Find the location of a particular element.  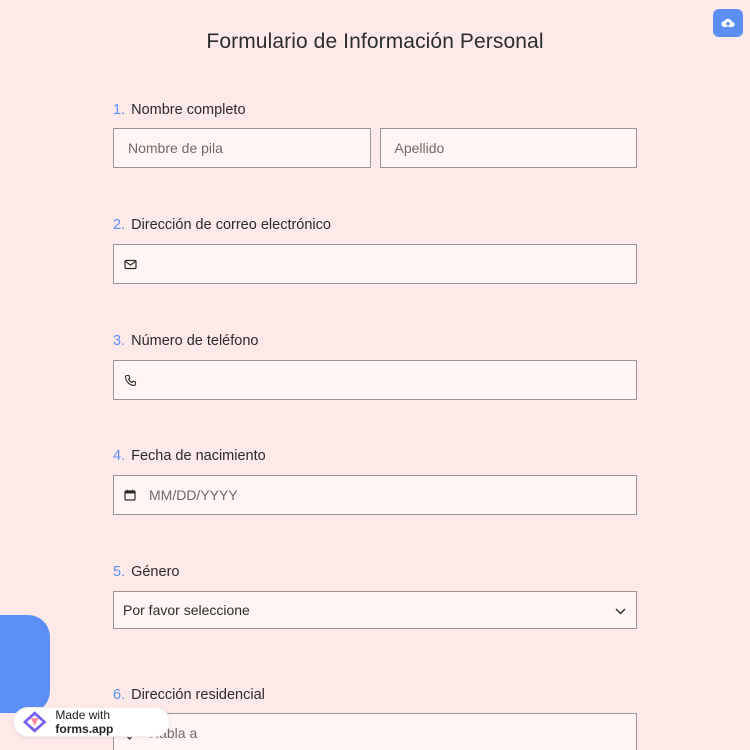

badge-prefix: Made with is located at coordinates (83, 715).